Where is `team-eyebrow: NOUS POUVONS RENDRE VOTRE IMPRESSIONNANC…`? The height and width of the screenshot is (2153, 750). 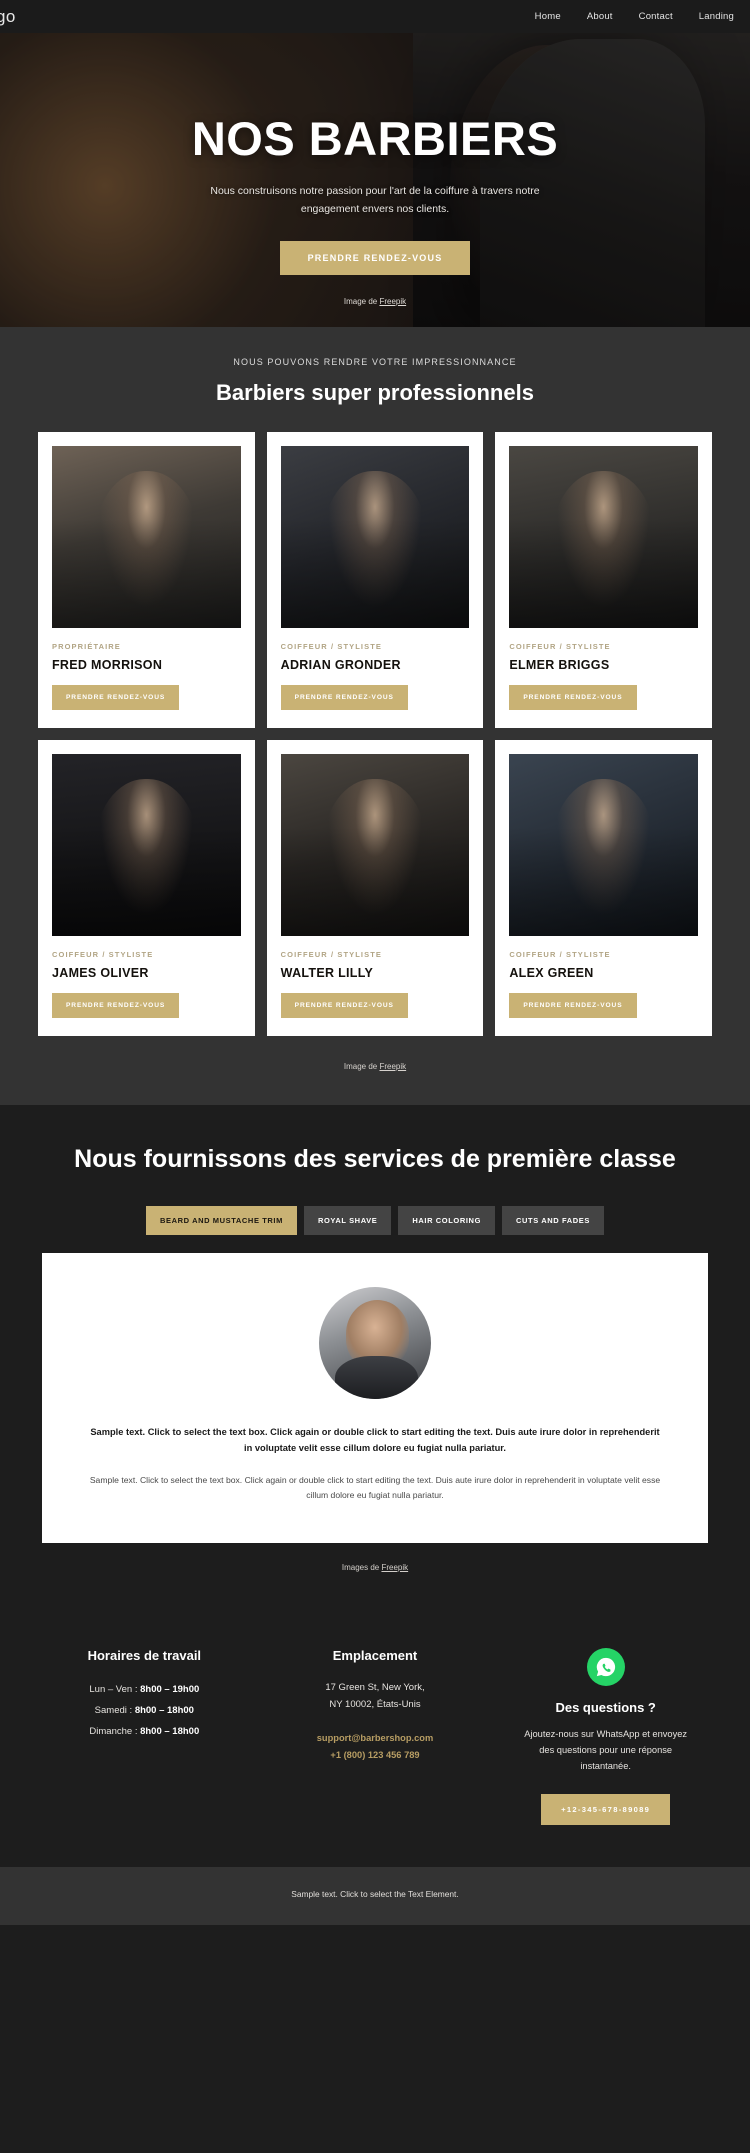 team-eyebrow: NOUS POUVONS RENDRE VOTRE IMPRESSIONNANC… is located at coordinates (375, 362).